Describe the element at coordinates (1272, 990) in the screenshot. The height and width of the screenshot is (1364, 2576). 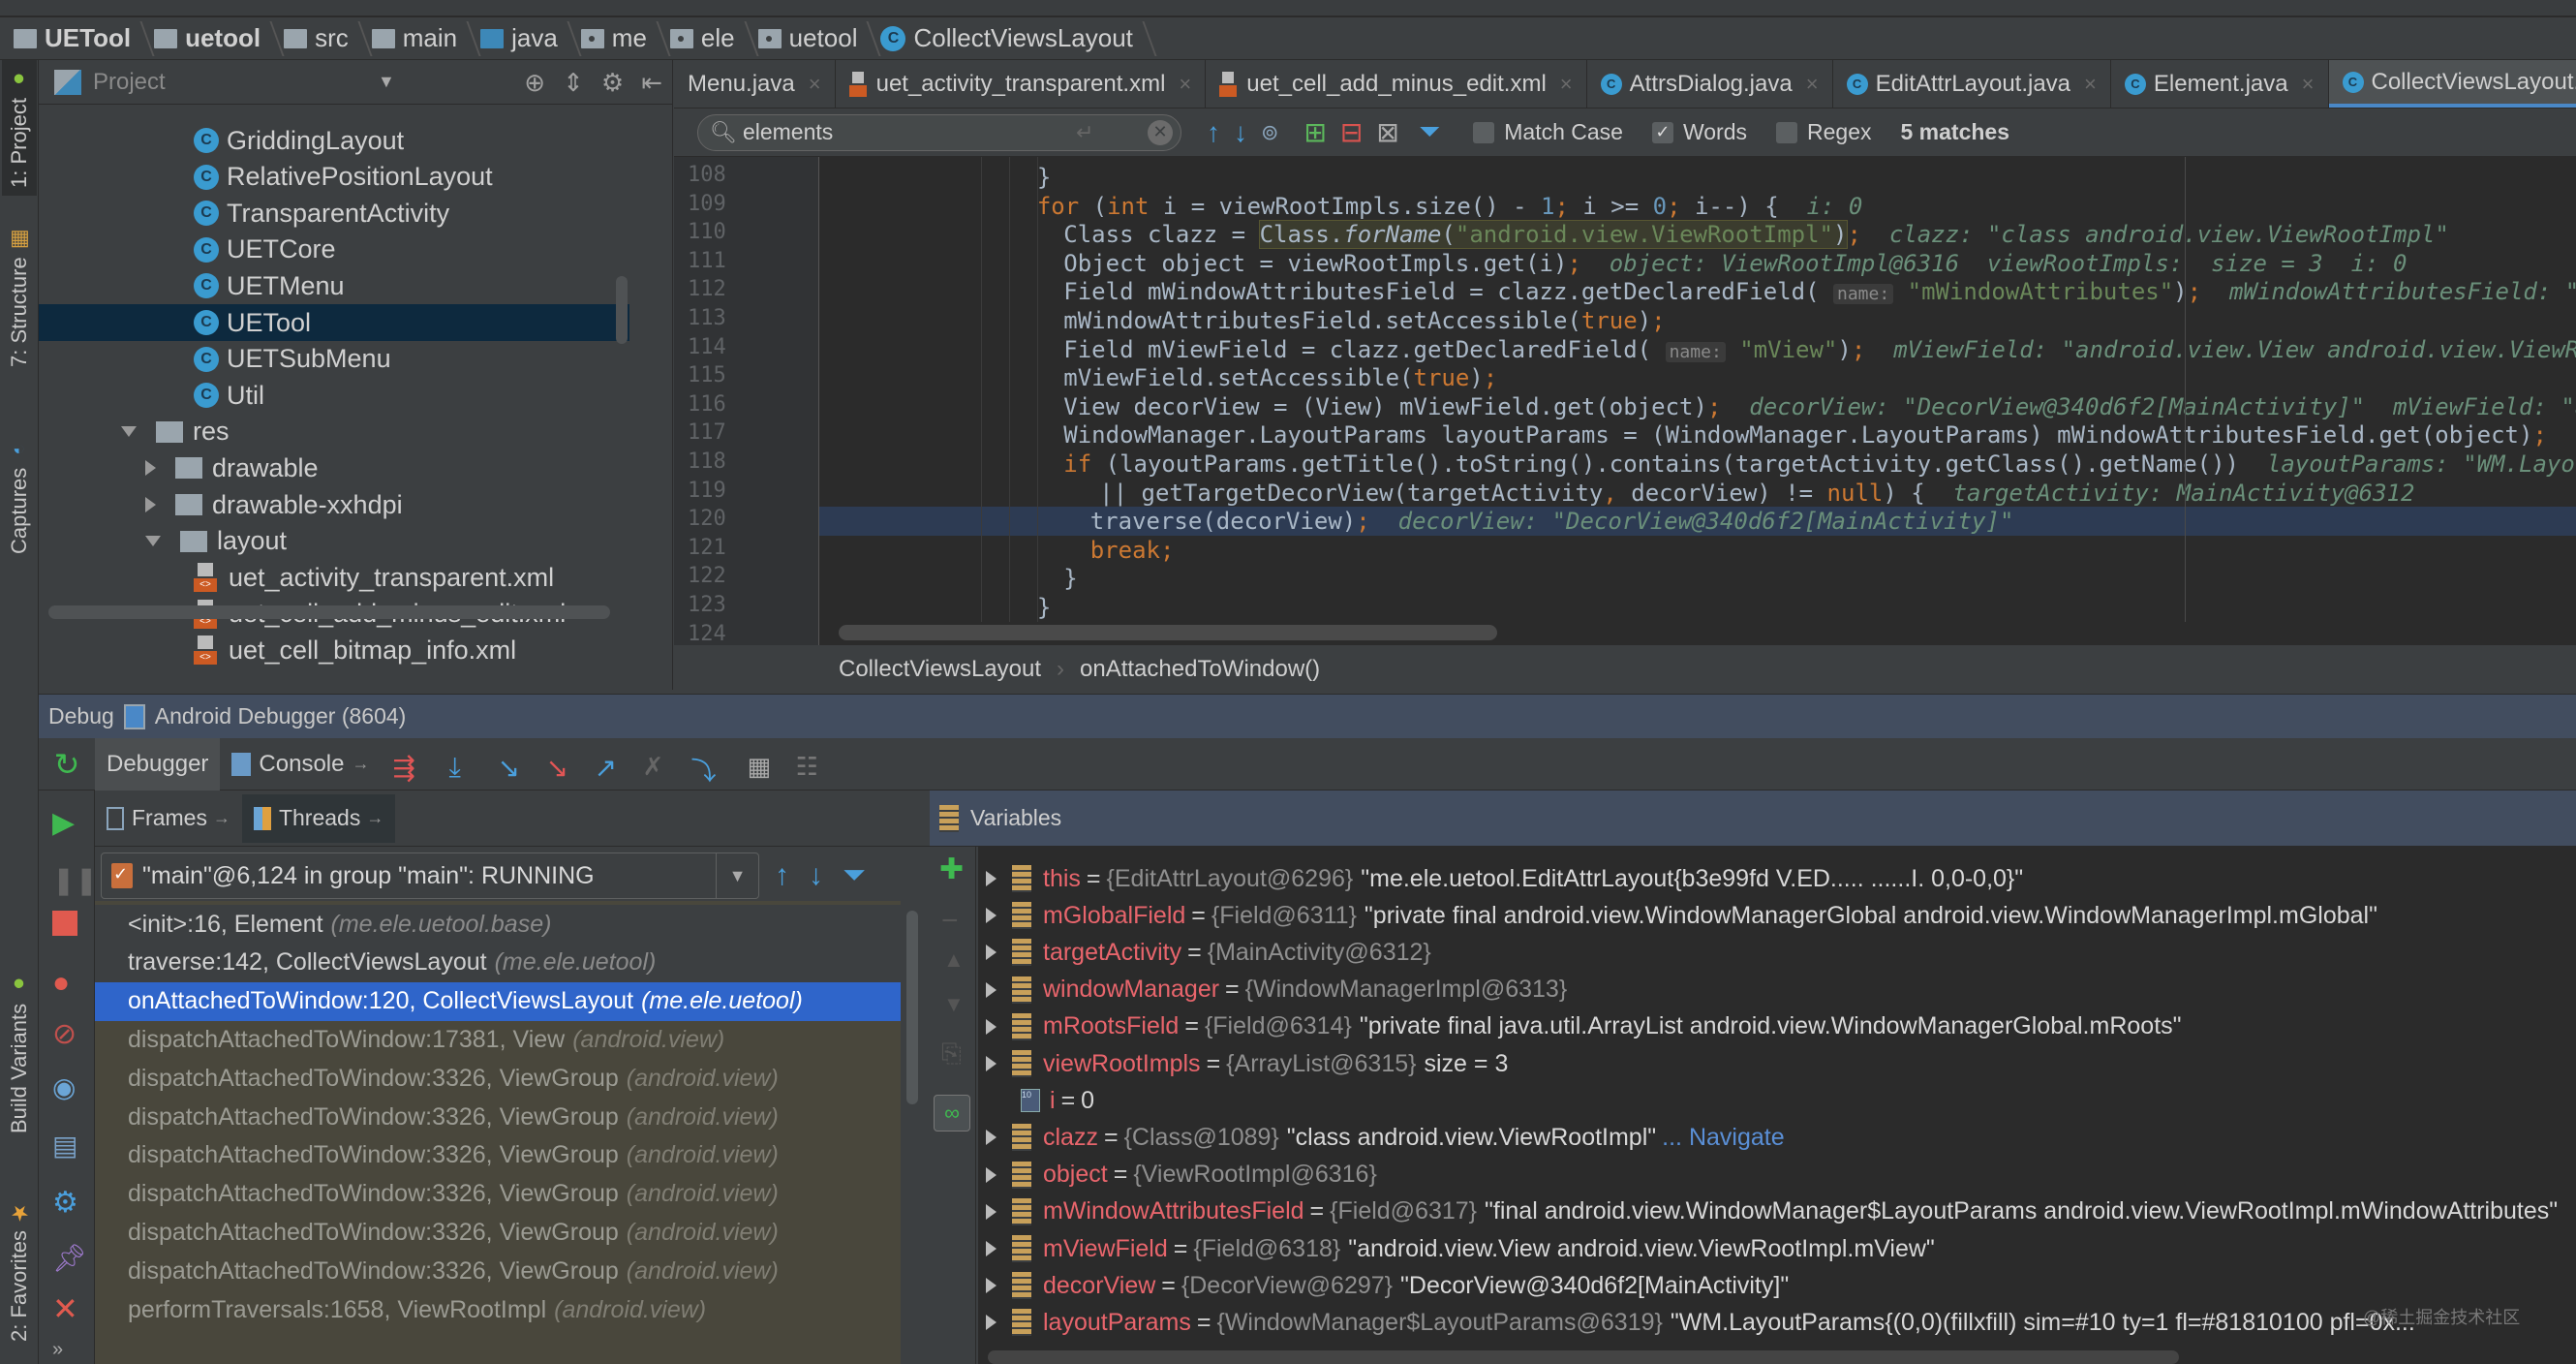
I see `variable-row: windowManager = {WindowManagerImpl@6313}` at that location.